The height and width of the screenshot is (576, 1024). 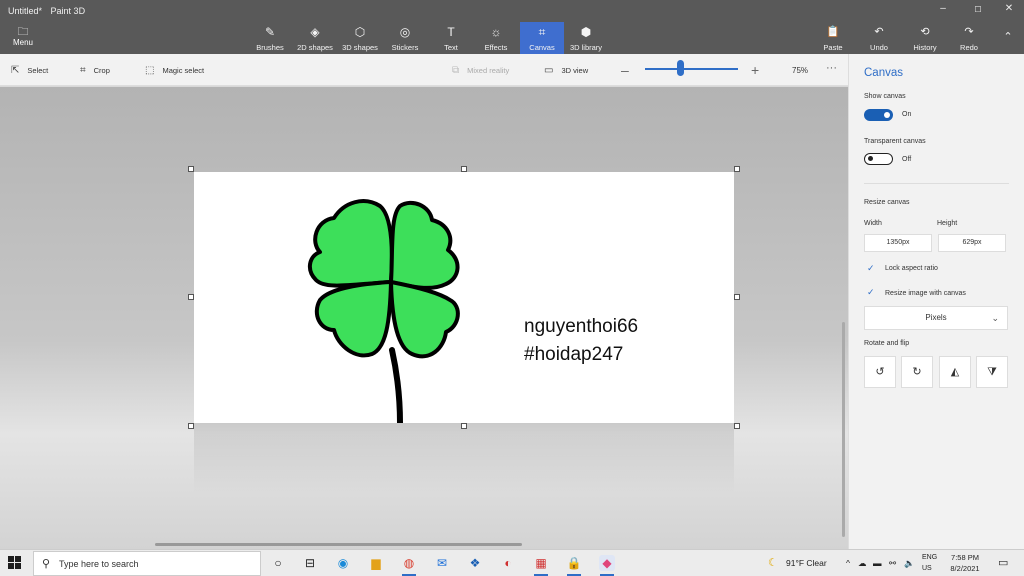 I want to click on clover-leaf-bottom-right, so click(x=424, y=319).